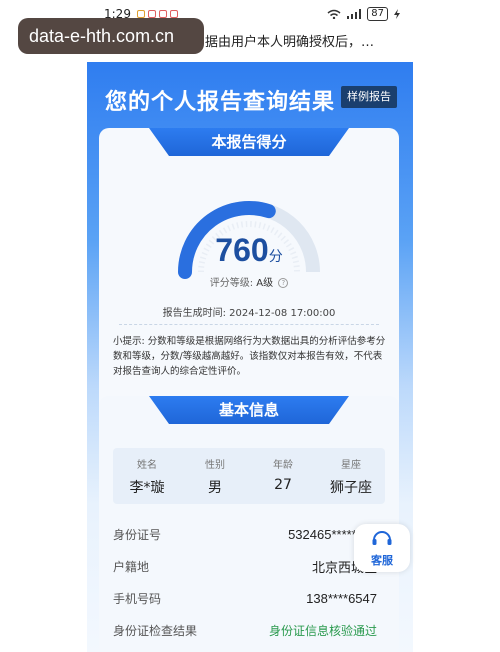 This screenshot has height=652, width=500. I want to click on row-label: 手机号码, so click(137, 598).